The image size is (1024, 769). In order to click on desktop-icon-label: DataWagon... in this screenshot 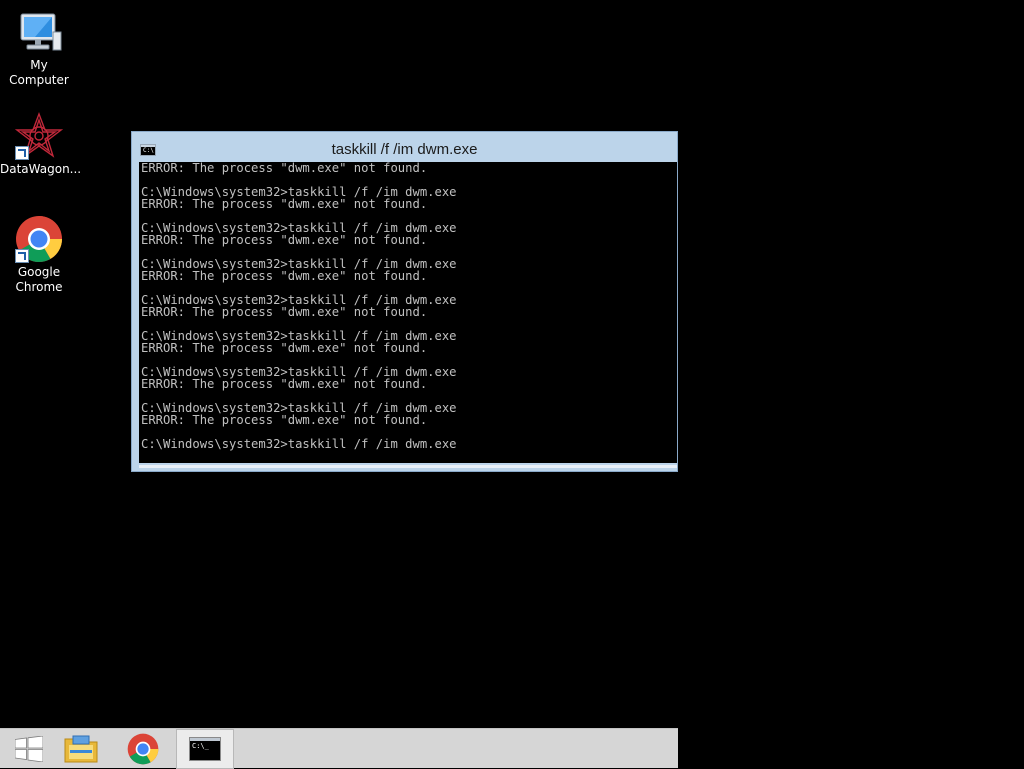, I will do `click(41, 169)`.